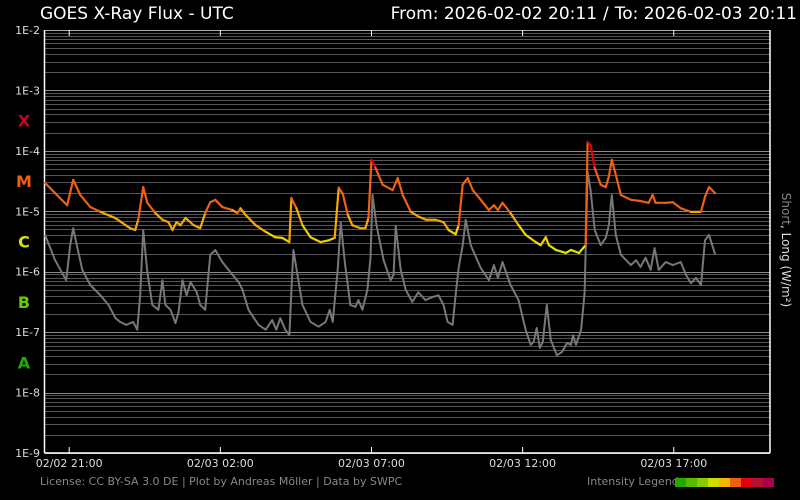 This screenshot has height=500, width=800. Describe the element at coordinates (24, 181) in the screenshot. I see `flare-class-label: M` at that location.